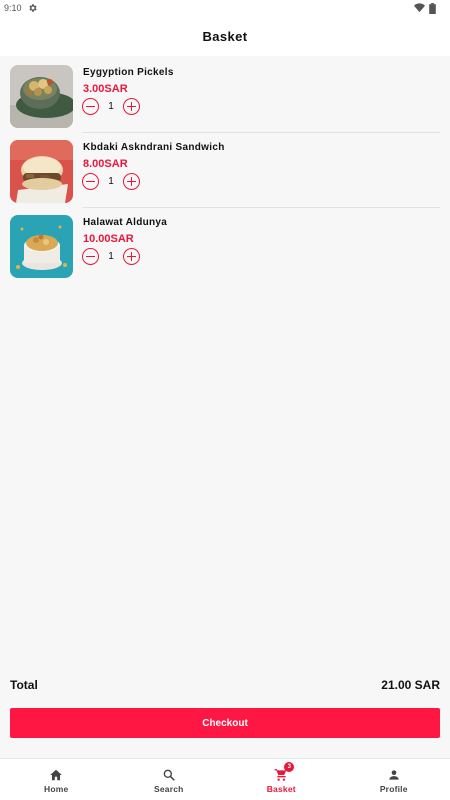 Image resolution: width=450 pixels, height=800 pixels. What do you see at coordinates (56, 789) in the screenshot?
I see `nav-label: Home` at bounding box center [56, 789].